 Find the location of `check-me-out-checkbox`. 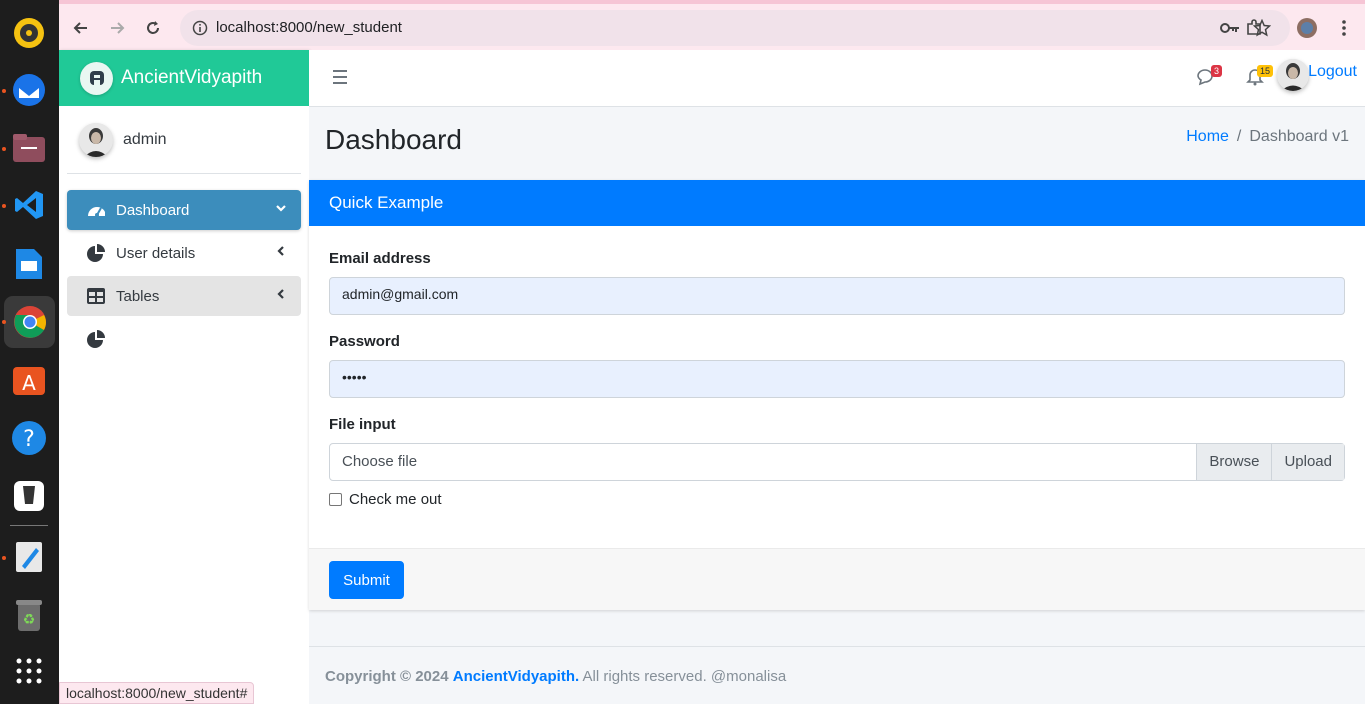

check-me-out-checkbox is located at coordinates (335, 499).